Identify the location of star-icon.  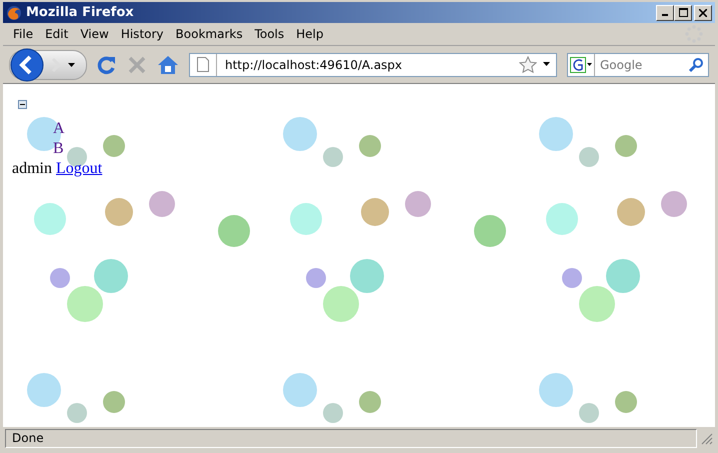
(528, 65).